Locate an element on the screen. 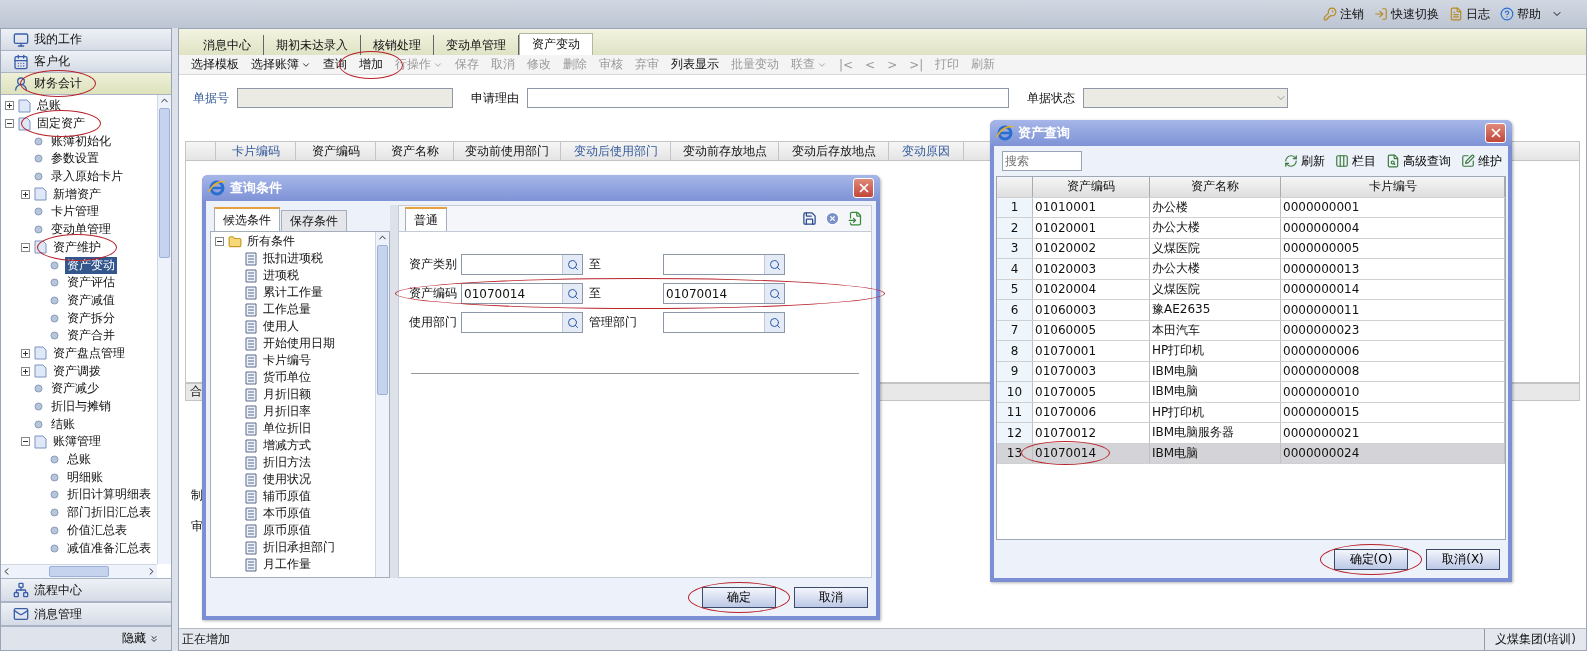 The height and width of the screenshot is (651, 1587). close-icon is located at coordinates (832, 218).